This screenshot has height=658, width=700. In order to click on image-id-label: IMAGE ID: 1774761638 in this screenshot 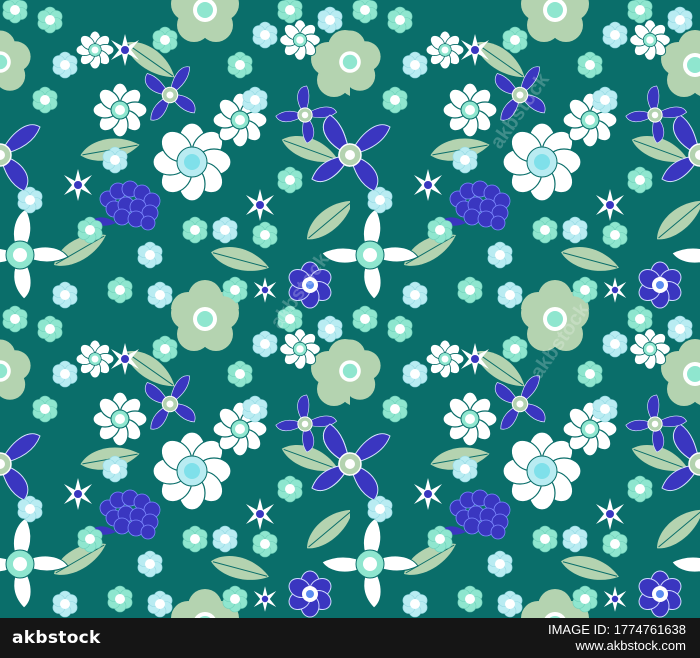, I will do `click(616, 629)`.